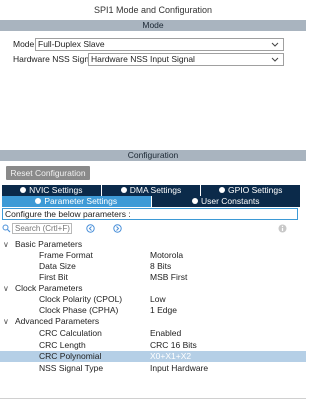 The width and height of the screenshot is (320, 400). I want to click on tree-group-basic-parameters: ∨ Basic Parameters, so click(153, 244).